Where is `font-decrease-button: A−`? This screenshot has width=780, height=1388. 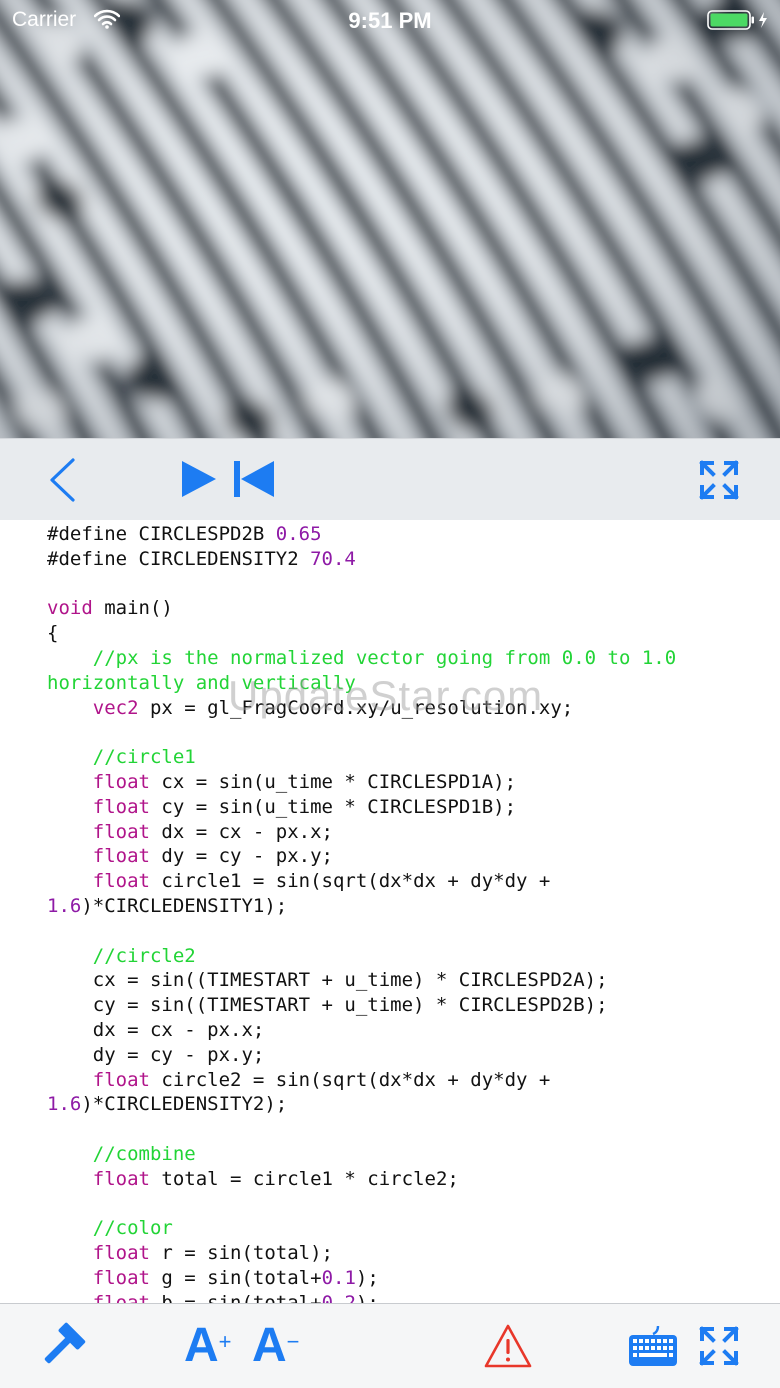
font-decrease-button: A− is located at coordinates (276, 1346).